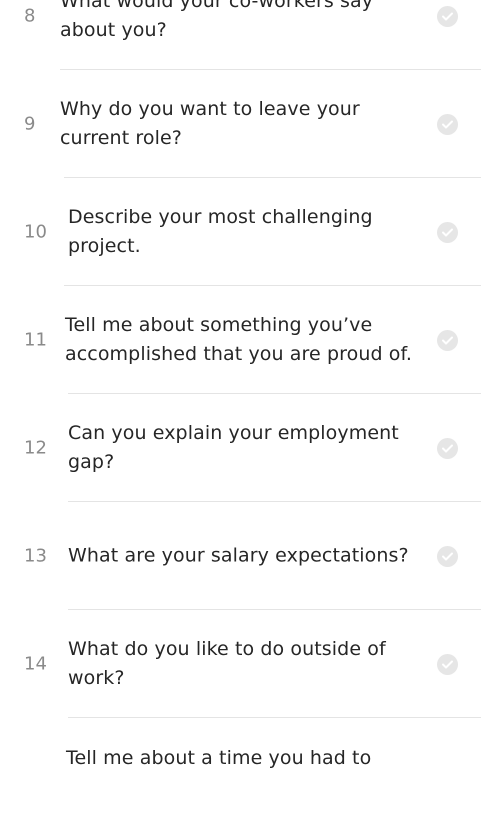 This screenshot has height=826, width=481. Describe the element at coordinates (35, 448) in the screenshot. I see `question-number: 12` at that location.